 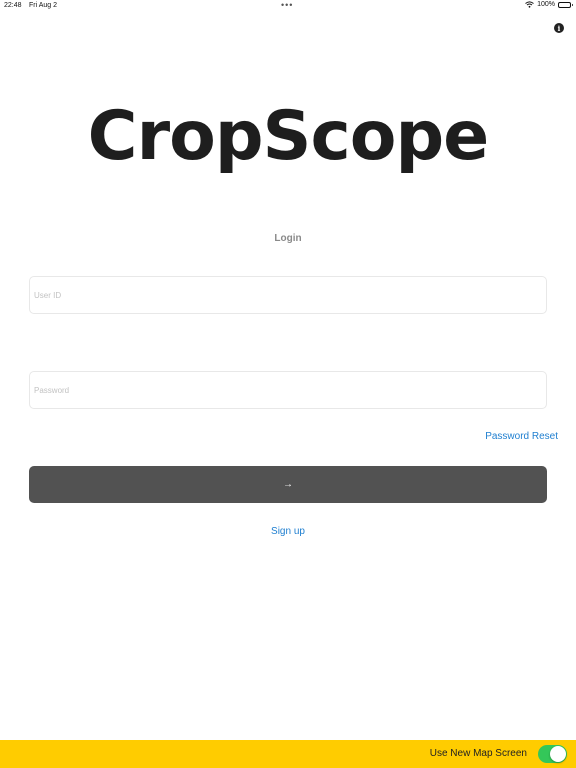 I want to click on info-icon: i, so click(x=559, y=28).